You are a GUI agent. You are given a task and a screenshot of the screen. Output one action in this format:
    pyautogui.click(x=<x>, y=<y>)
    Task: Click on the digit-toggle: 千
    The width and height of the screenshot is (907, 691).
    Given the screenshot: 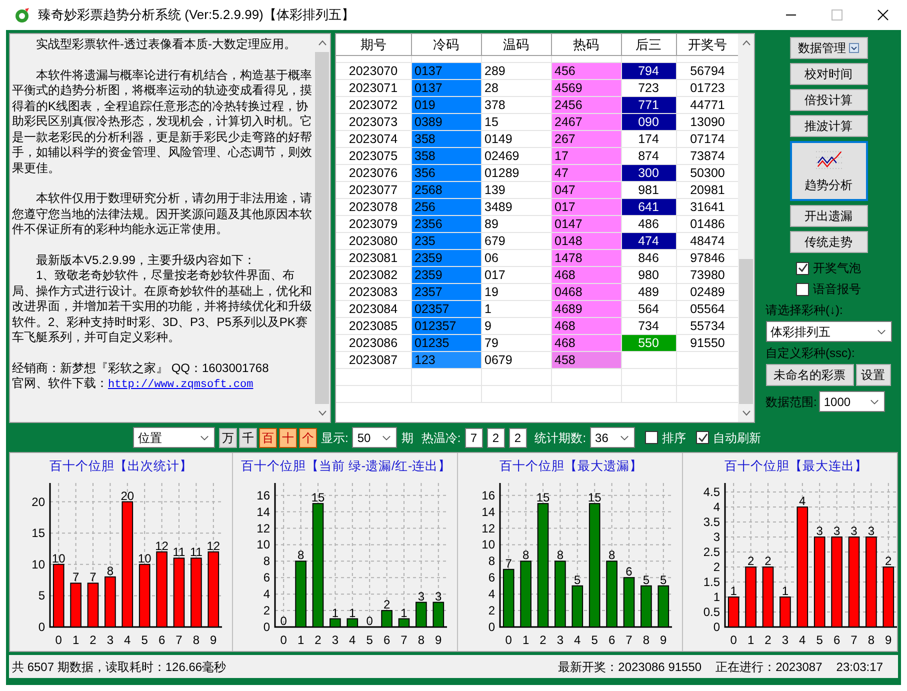 What is the action you would take?
    pyautogui.click(x=248, y=438)
    